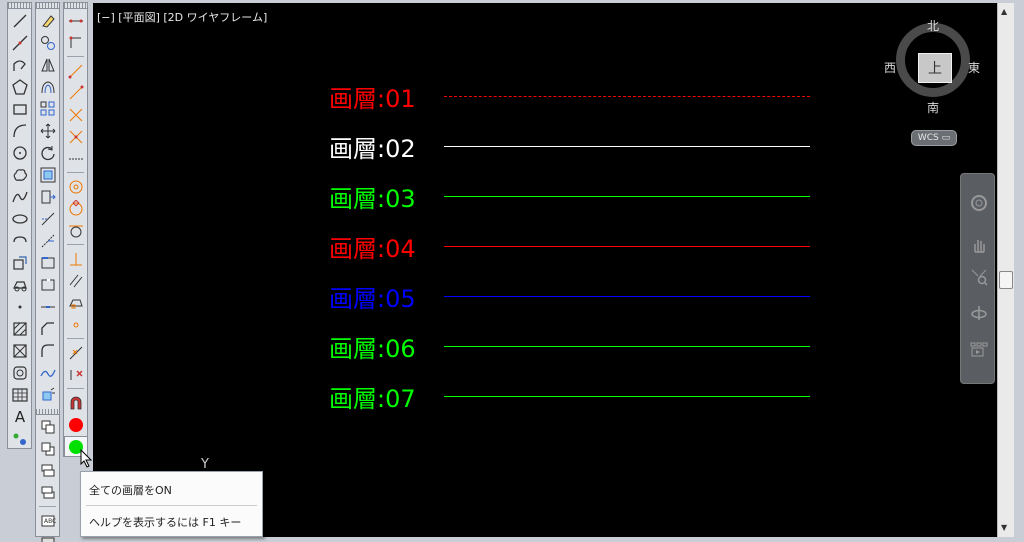  Describe the element at coordinates (978, 203) in the screenshot. I see `steering-wheel-icon` at that location.